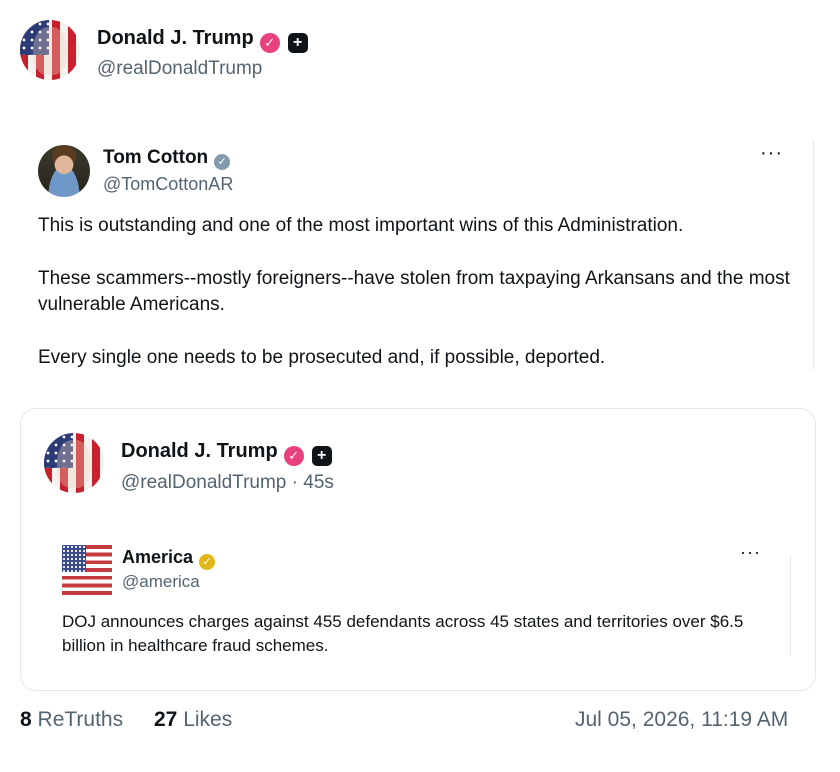 The image size is (840, 772). Describe the element at coordinates (208, 719) in the screenshot. I see `likes-label: Likes` at that location.